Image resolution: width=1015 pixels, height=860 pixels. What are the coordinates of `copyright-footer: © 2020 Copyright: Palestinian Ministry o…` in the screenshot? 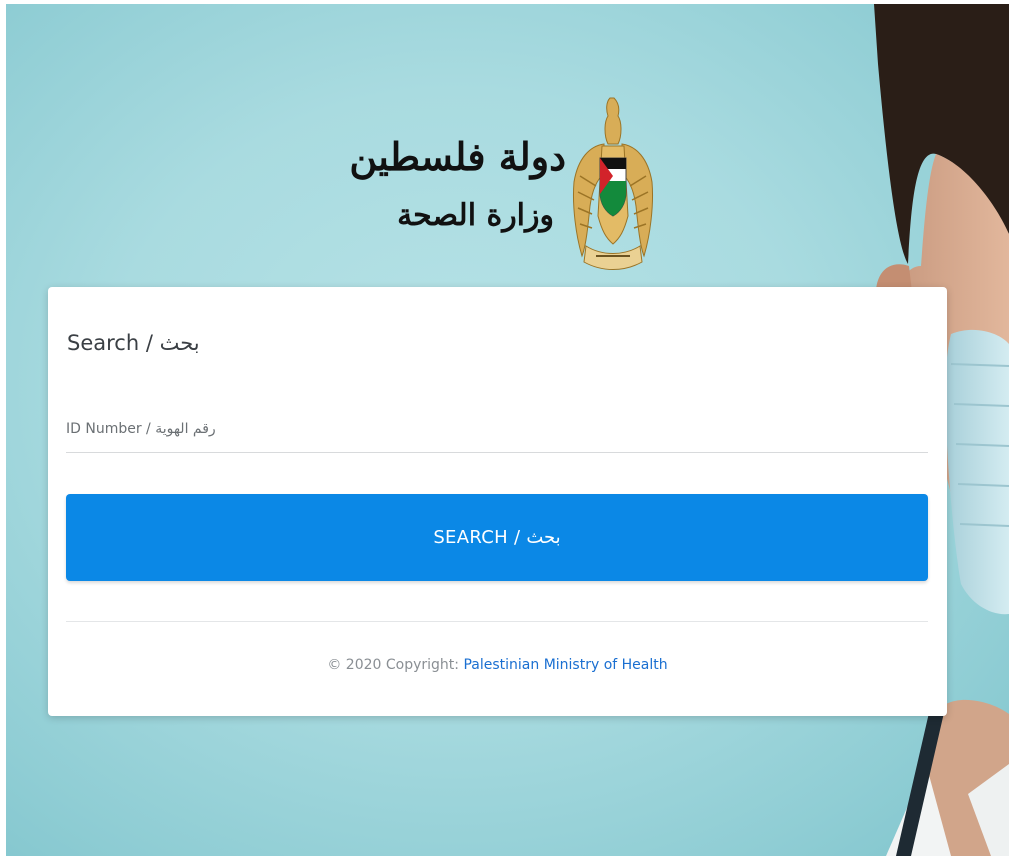 It's located at (497, 665).